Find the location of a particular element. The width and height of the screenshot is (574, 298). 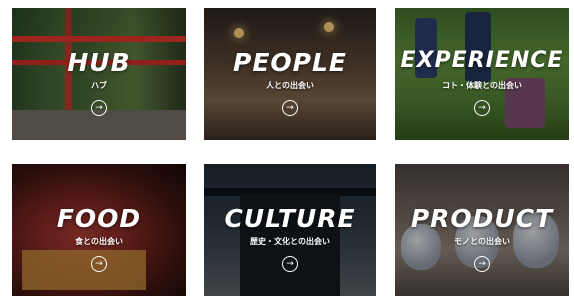

card-title: EXPERIENCE is located at coordinates (482, 60).